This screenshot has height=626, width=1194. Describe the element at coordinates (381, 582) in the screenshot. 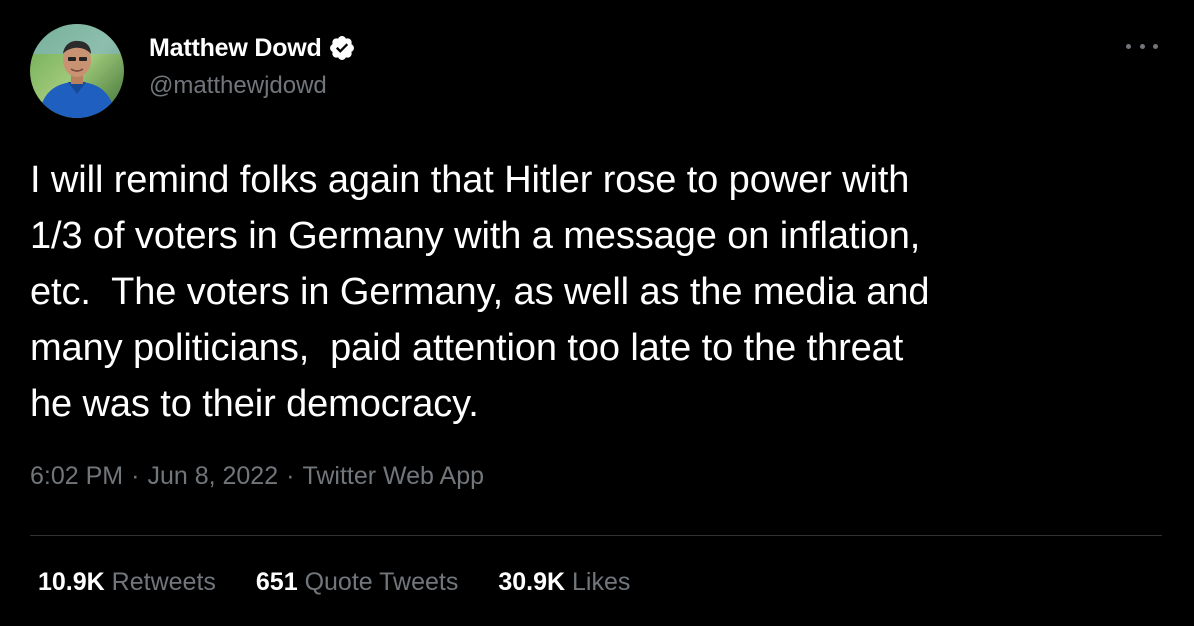

I see `quote-tweets-label: Quote Tweets` at that location.